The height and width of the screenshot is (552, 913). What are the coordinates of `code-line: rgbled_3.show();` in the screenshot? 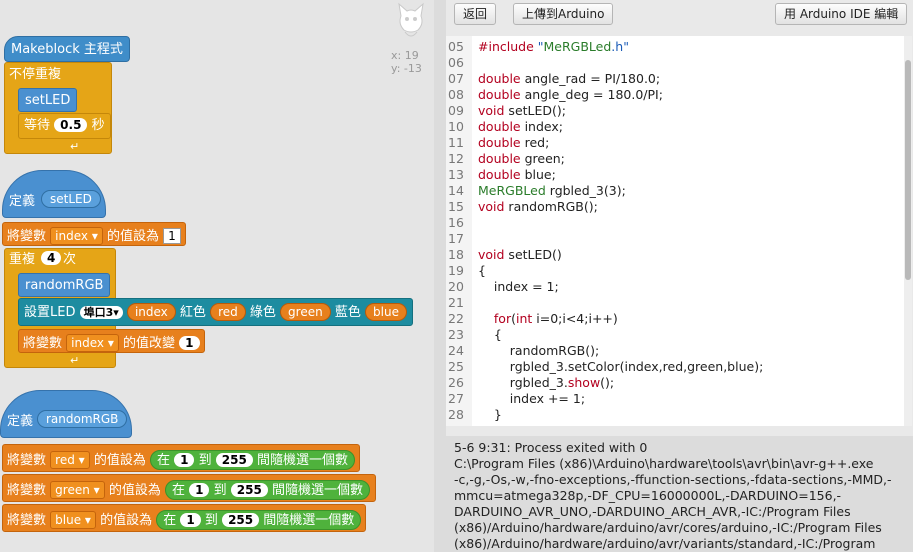 It's located at (546, 382).